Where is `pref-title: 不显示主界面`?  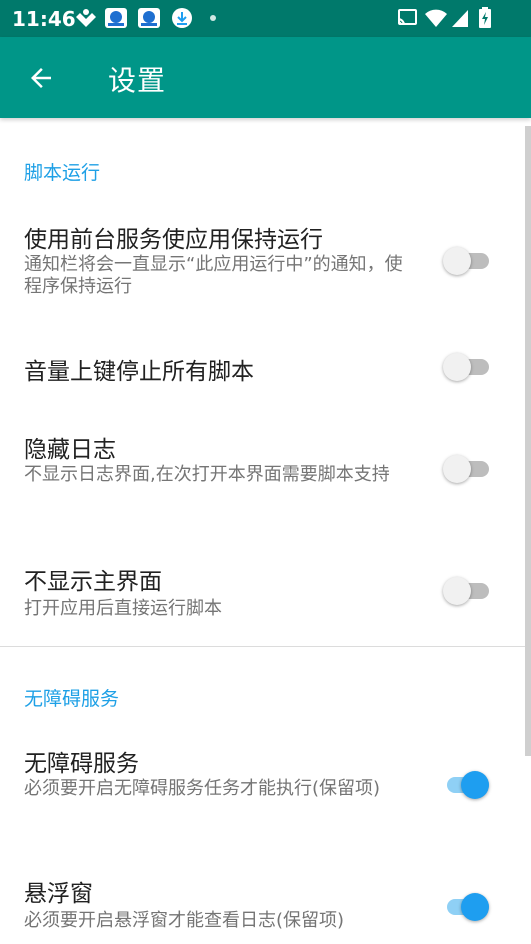 pref-title: 不显示主界面 is located at coordinates (93, 582).